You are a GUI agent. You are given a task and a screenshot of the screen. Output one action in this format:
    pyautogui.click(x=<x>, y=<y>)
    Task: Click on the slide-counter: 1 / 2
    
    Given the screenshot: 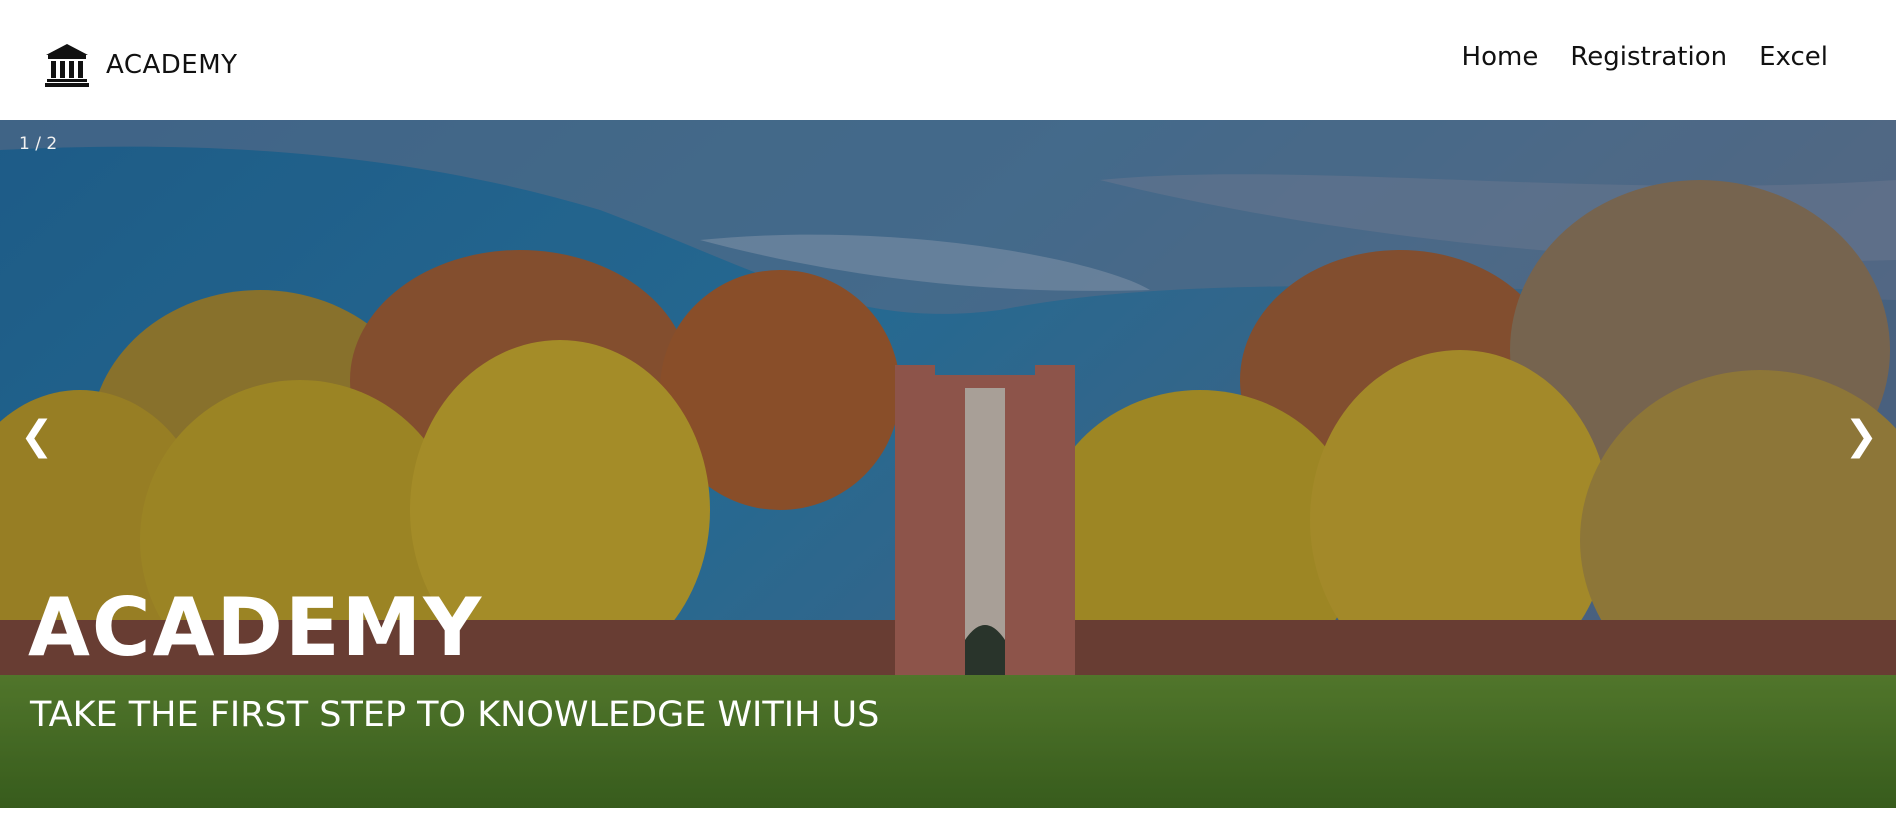 What is the action you would take?
    pyautogui.click(x=38, y=144)
    